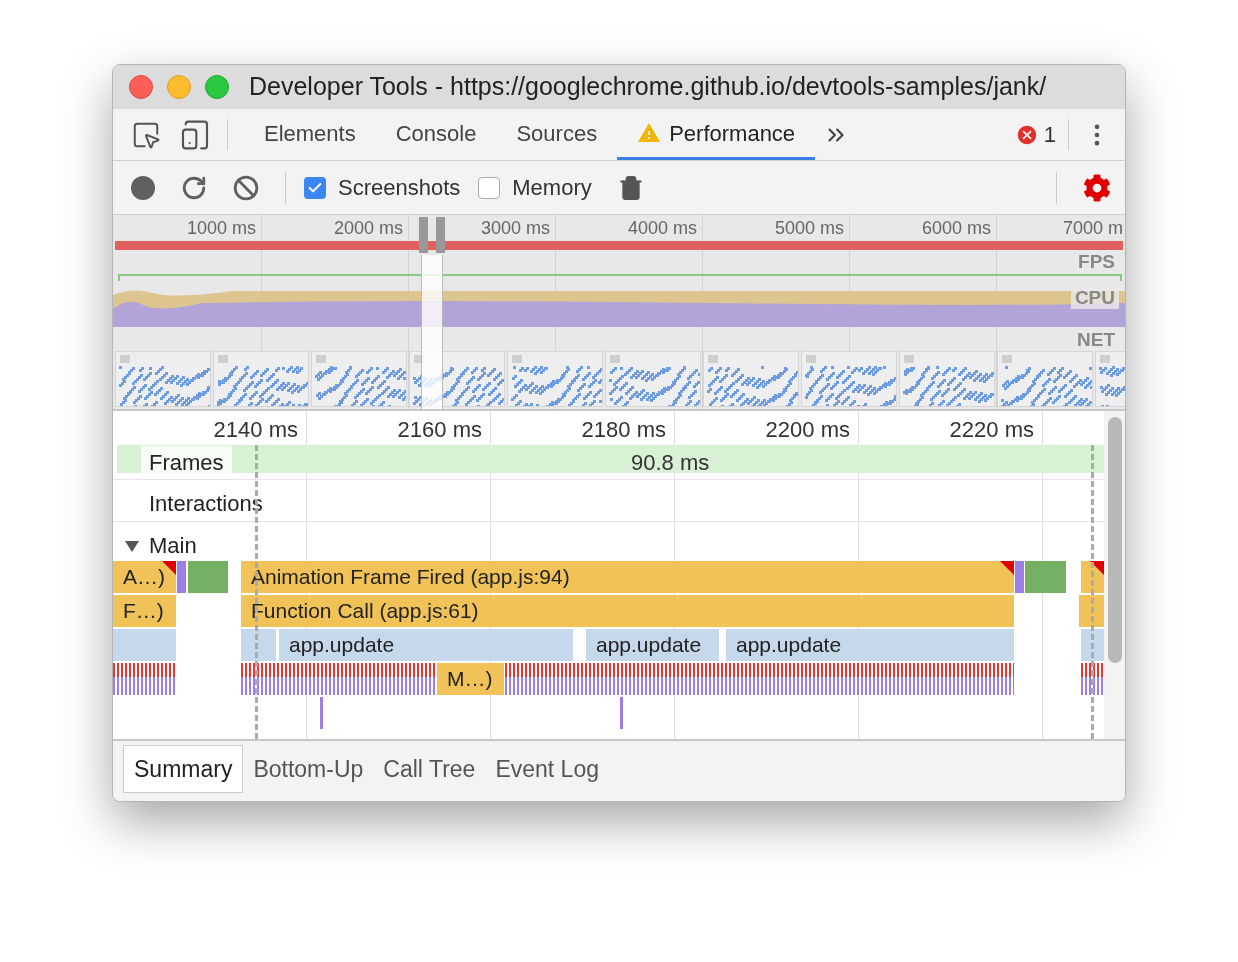 The image size is (1238, 962). What do you see at coordinates (648, 87) in the screenshot?
I see `window-title: Developer Tools - https://googlechrome.github.io/devtools-samples/jank/` at bounding box center [648, 87].